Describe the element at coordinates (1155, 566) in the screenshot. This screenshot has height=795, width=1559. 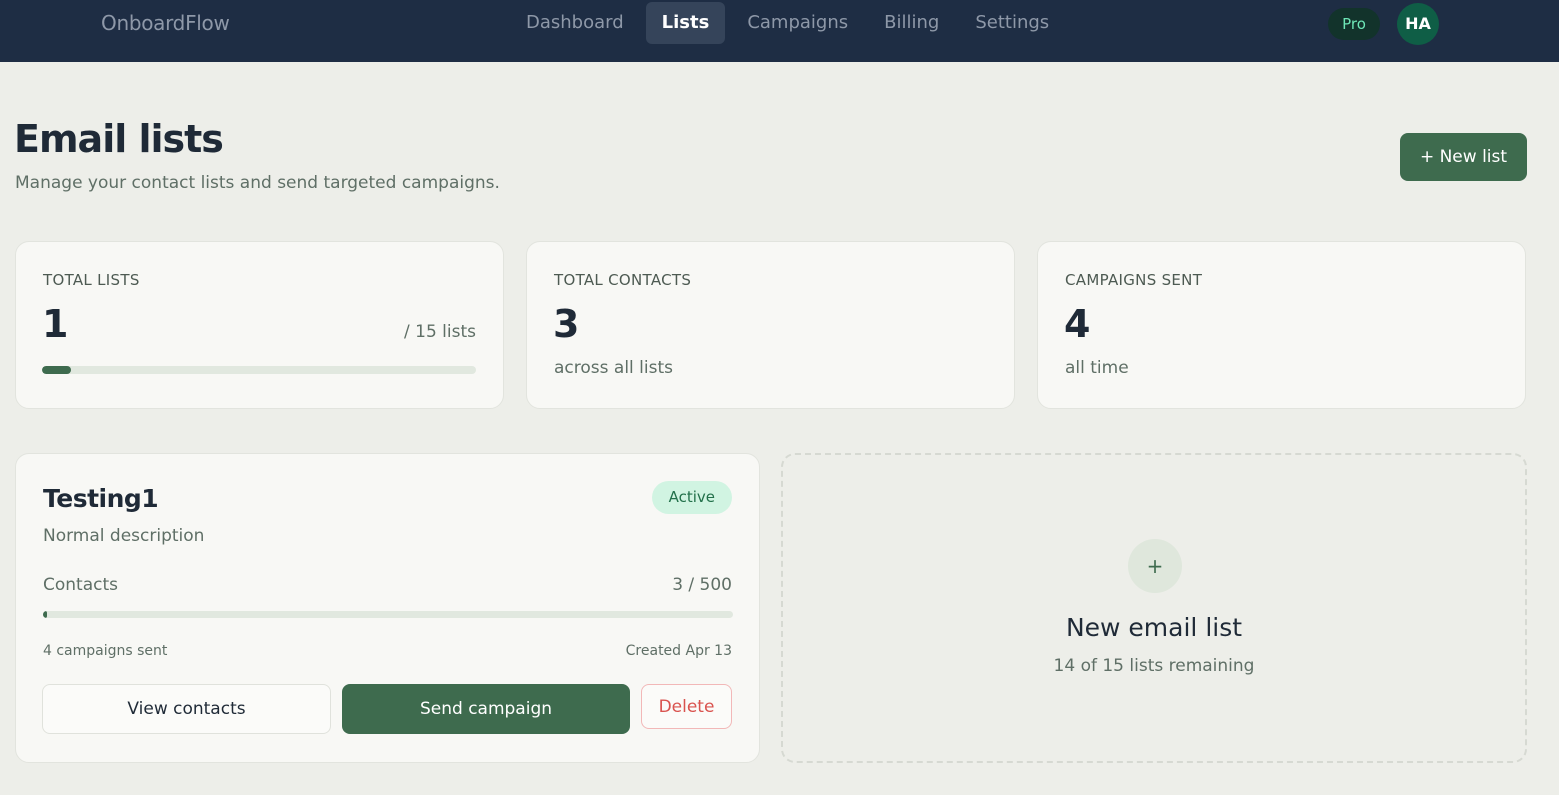
I see `plus-icon: +` at that location.